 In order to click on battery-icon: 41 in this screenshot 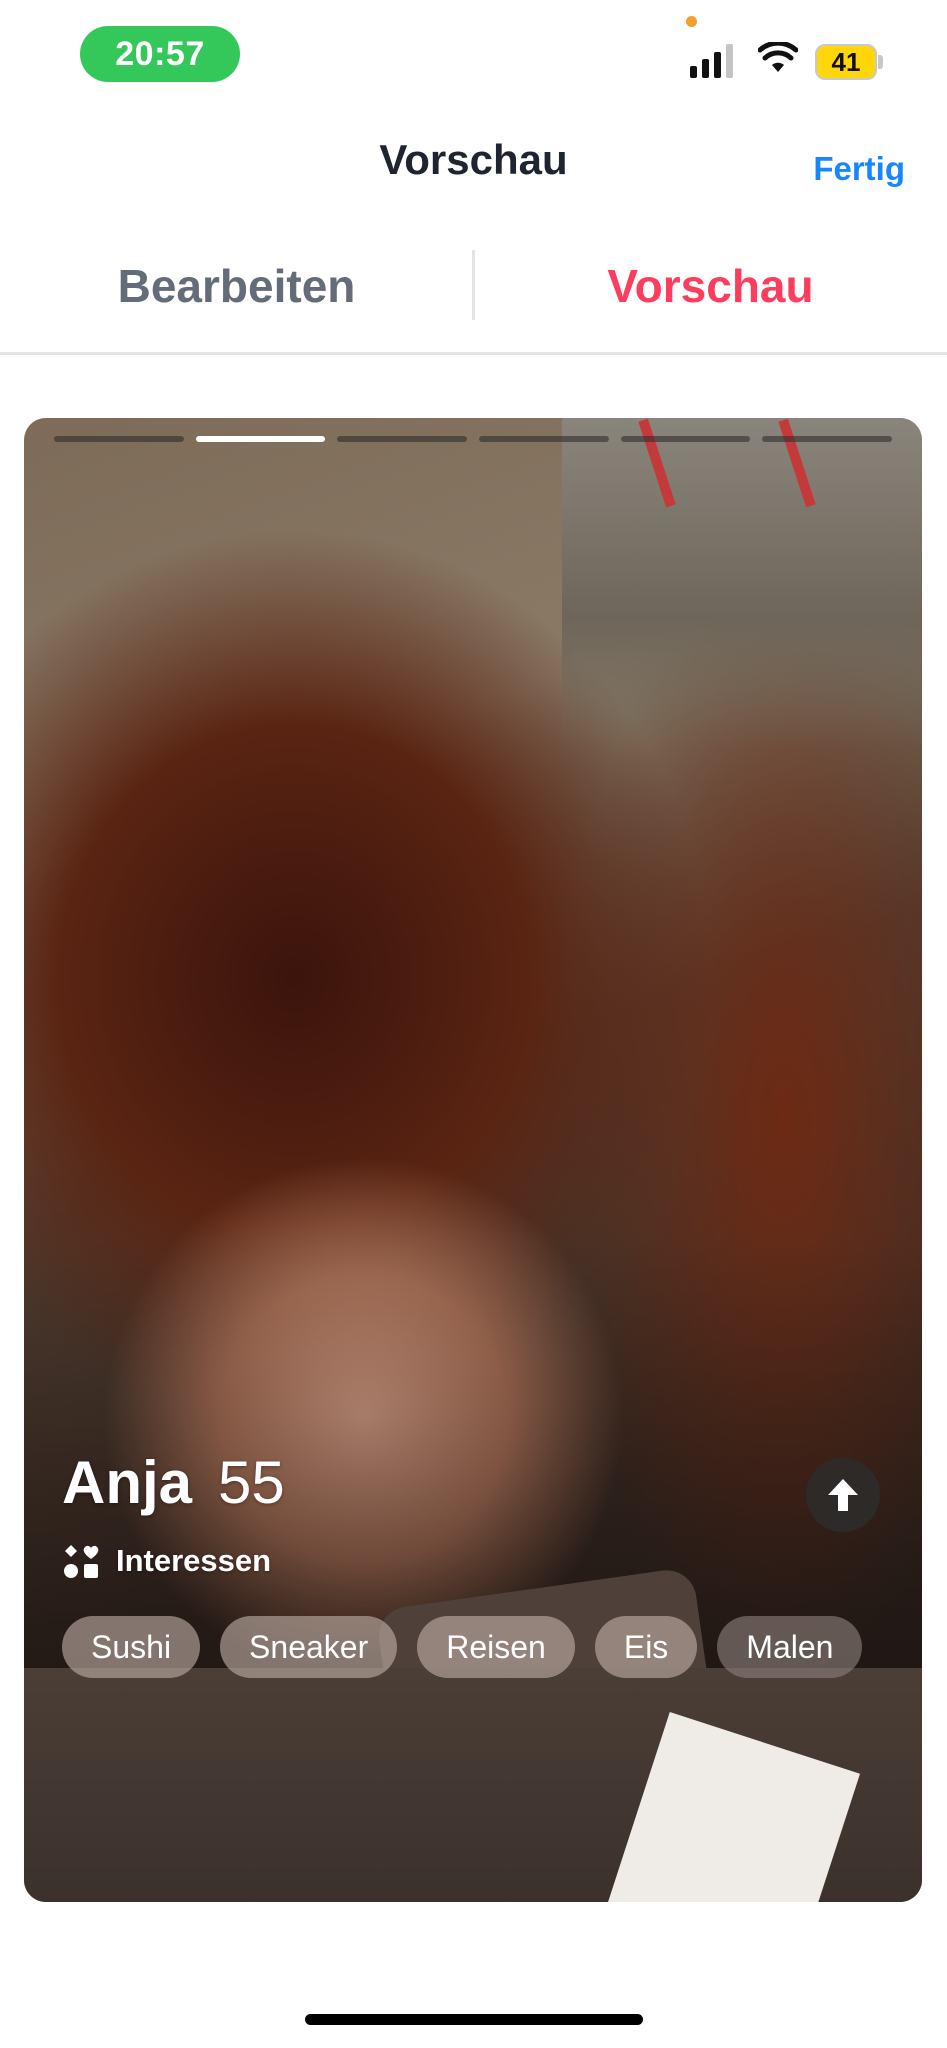, I will do `click(846, 62)`.